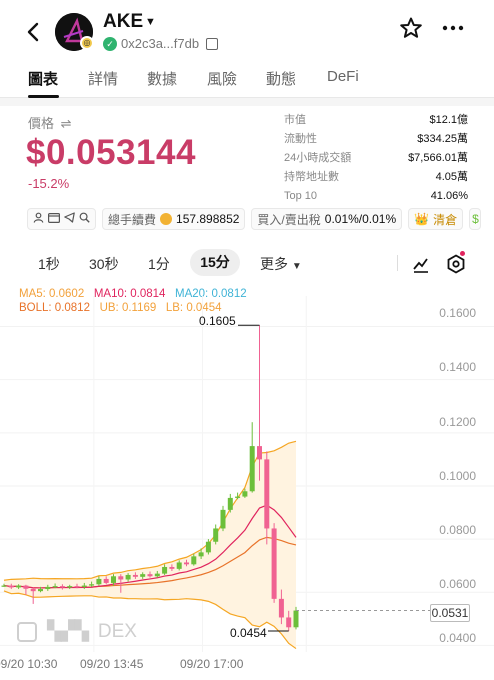  I want to click on star-outline-icon, so click(411, 31).